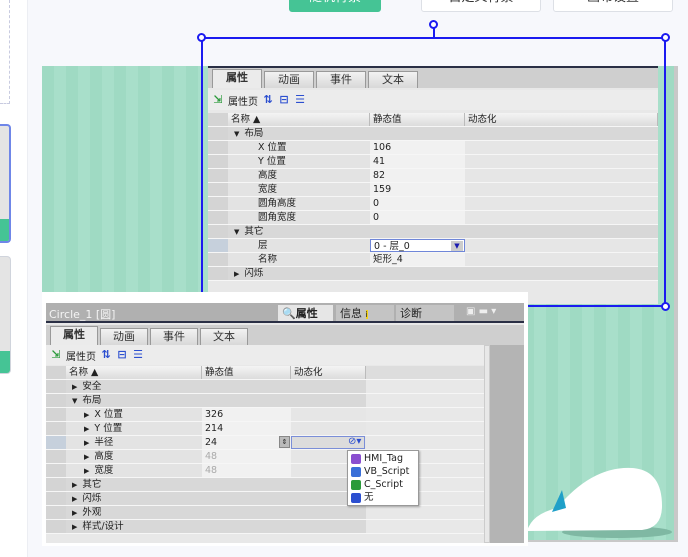 Image resolution: width=688 pixels, height=557 pixels. Describe the element at coordinates (103, 526) in the screenshot. I see `property-name: 样式/设计` at that location.